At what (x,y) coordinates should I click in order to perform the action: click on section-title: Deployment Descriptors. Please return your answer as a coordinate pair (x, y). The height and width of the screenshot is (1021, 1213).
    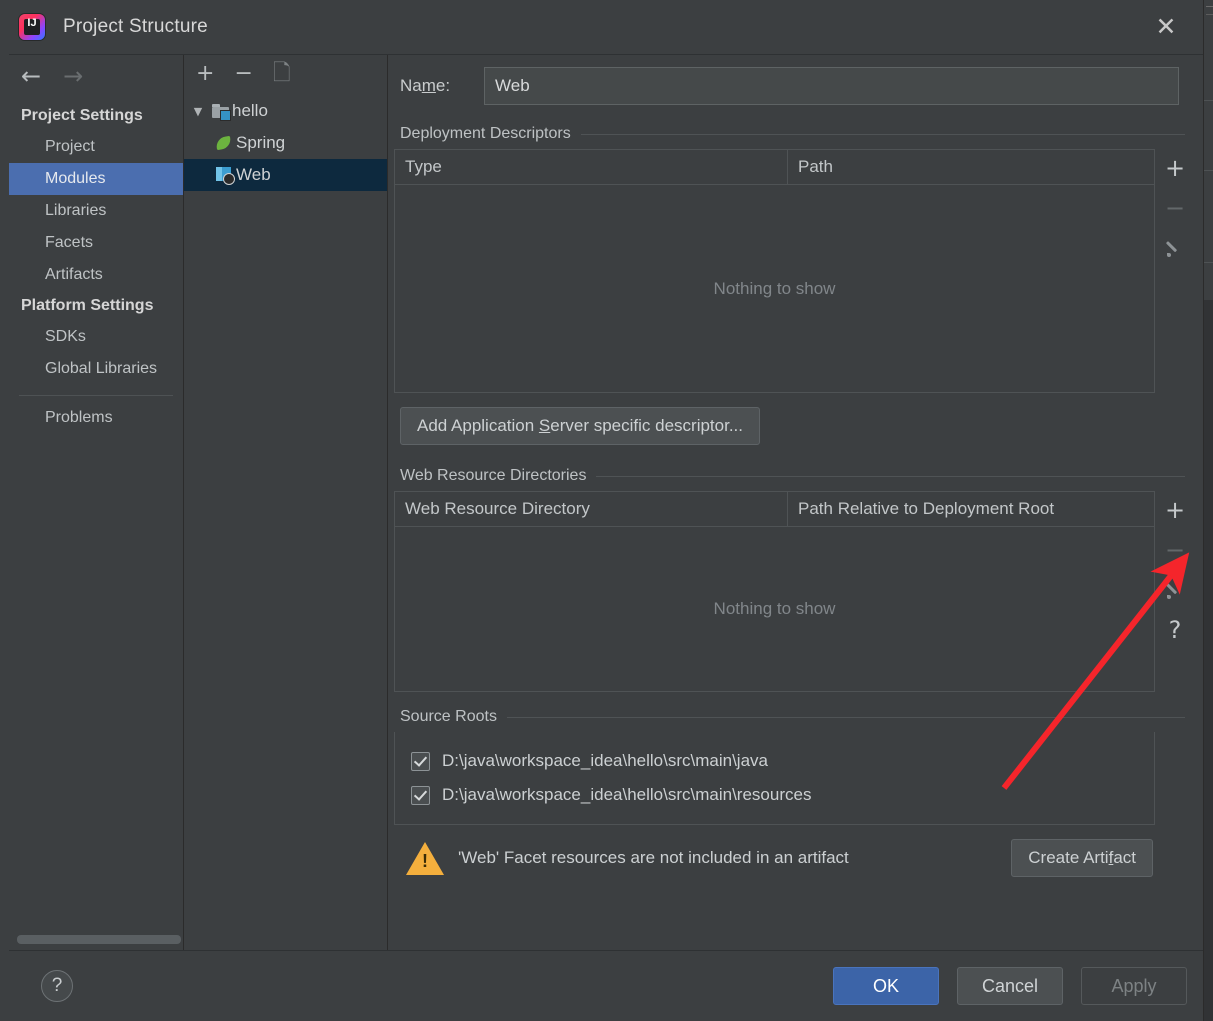
    Looking at the image, I should click on (485, 133).